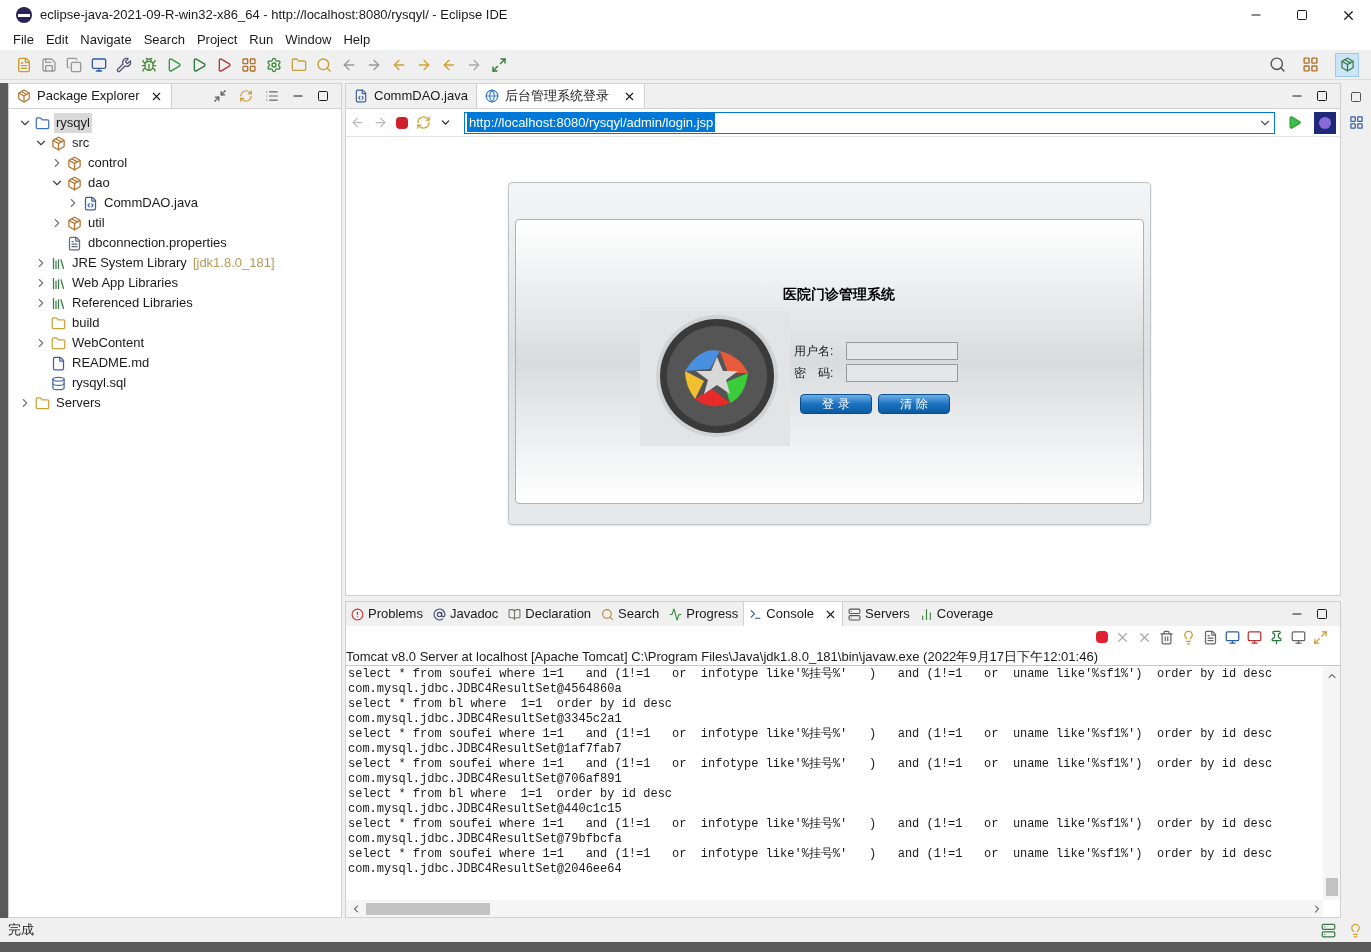  I want to click on terminate-icon, so click(1102, 637).